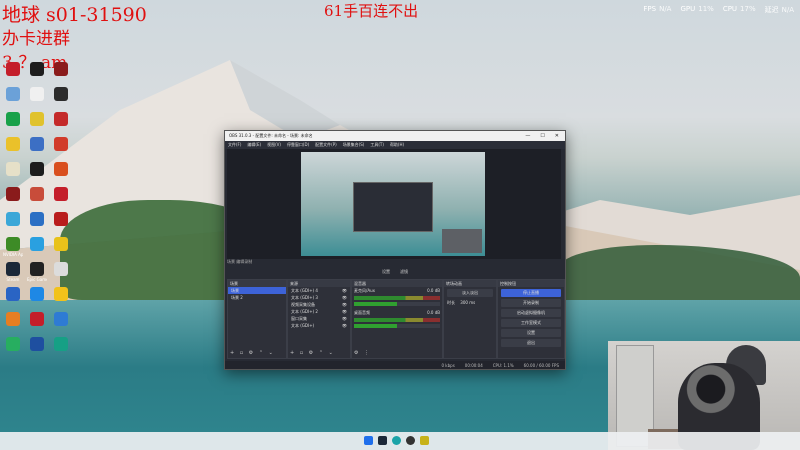 Image resolution: width=800 pixels, height=450 pixels. Describe the element at coordinates (257, 319) in the screenshot. I see `scenes-dock: 场景 场景 场景 2 + ▫ ⚙ ⌃ ⌄` at that location.